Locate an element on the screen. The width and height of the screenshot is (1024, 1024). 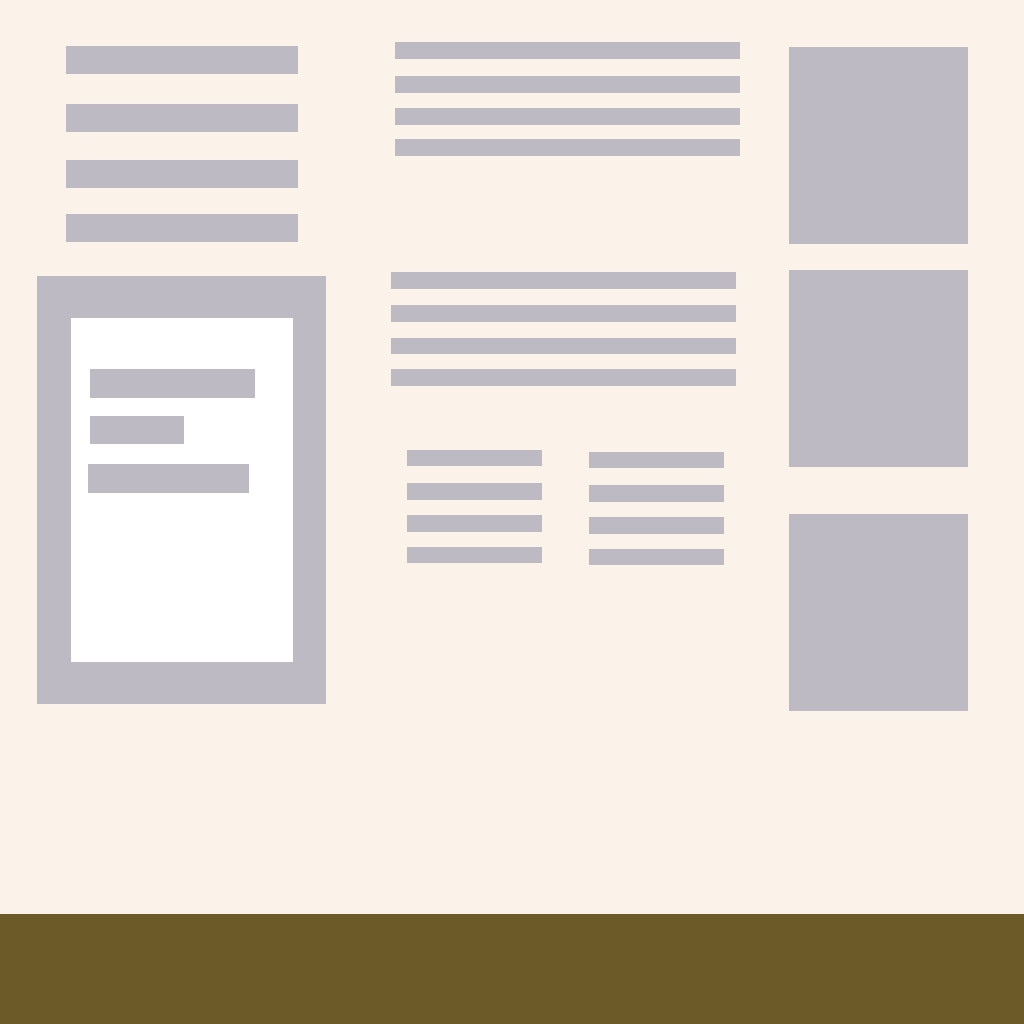
footer-bar is located at coordinates (512, 969).